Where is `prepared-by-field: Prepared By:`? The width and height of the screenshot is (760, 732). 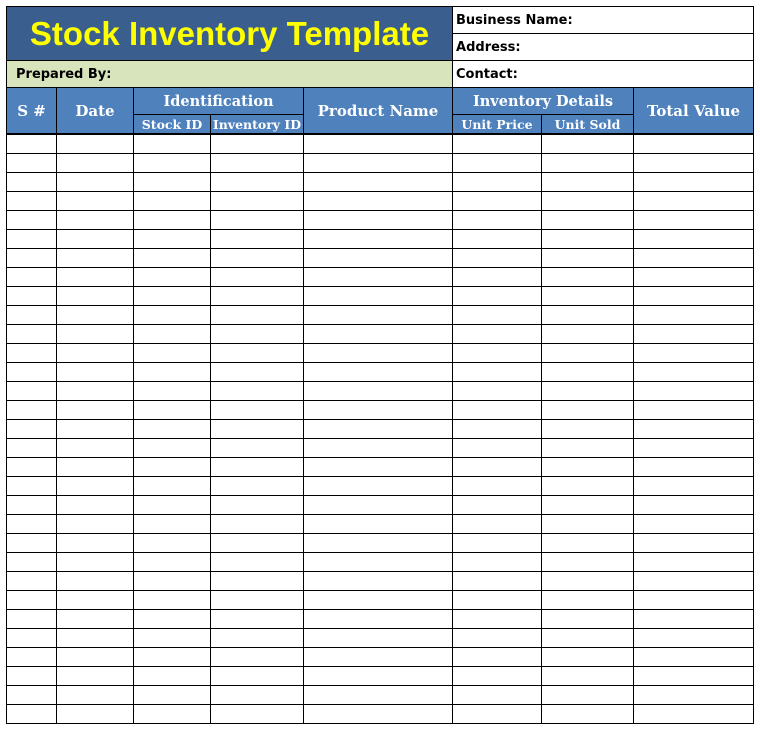
prepared-by-field: Prepared By: is located at coordinates (229, 74).